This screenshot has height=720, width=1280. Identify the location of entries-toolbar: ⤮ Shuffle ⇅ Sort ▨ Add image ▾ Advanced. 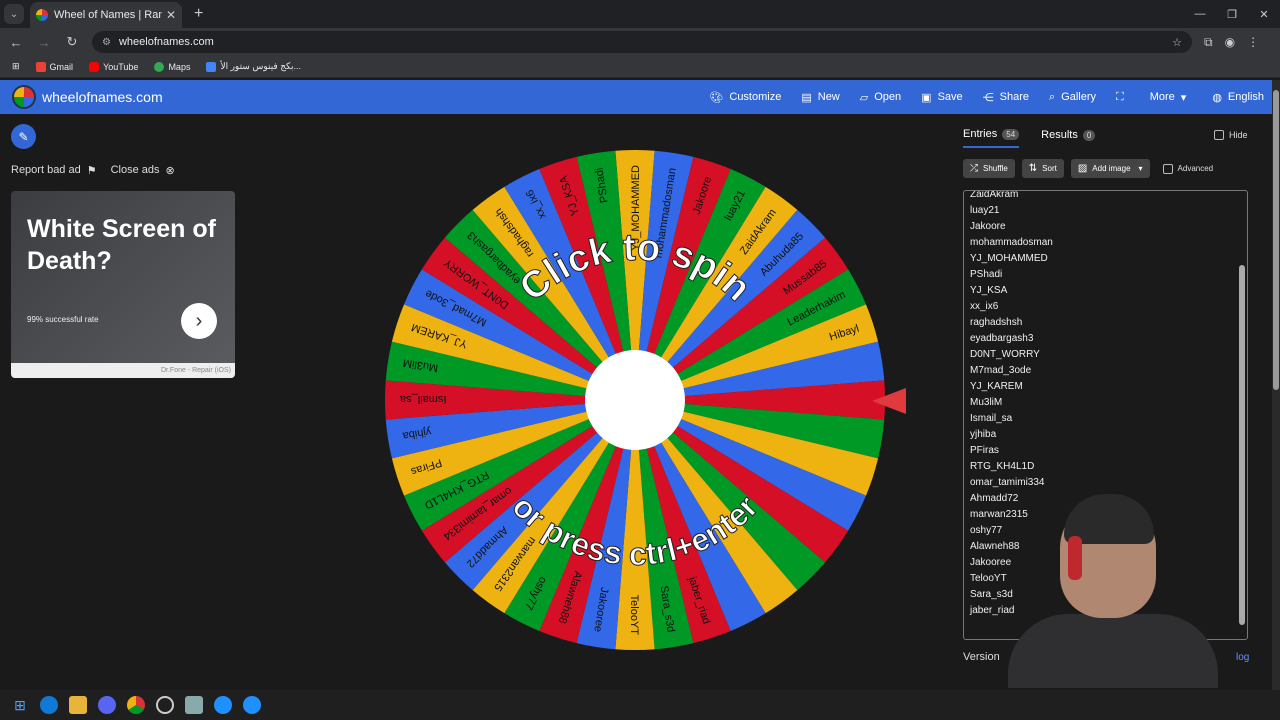
(1088, 168).